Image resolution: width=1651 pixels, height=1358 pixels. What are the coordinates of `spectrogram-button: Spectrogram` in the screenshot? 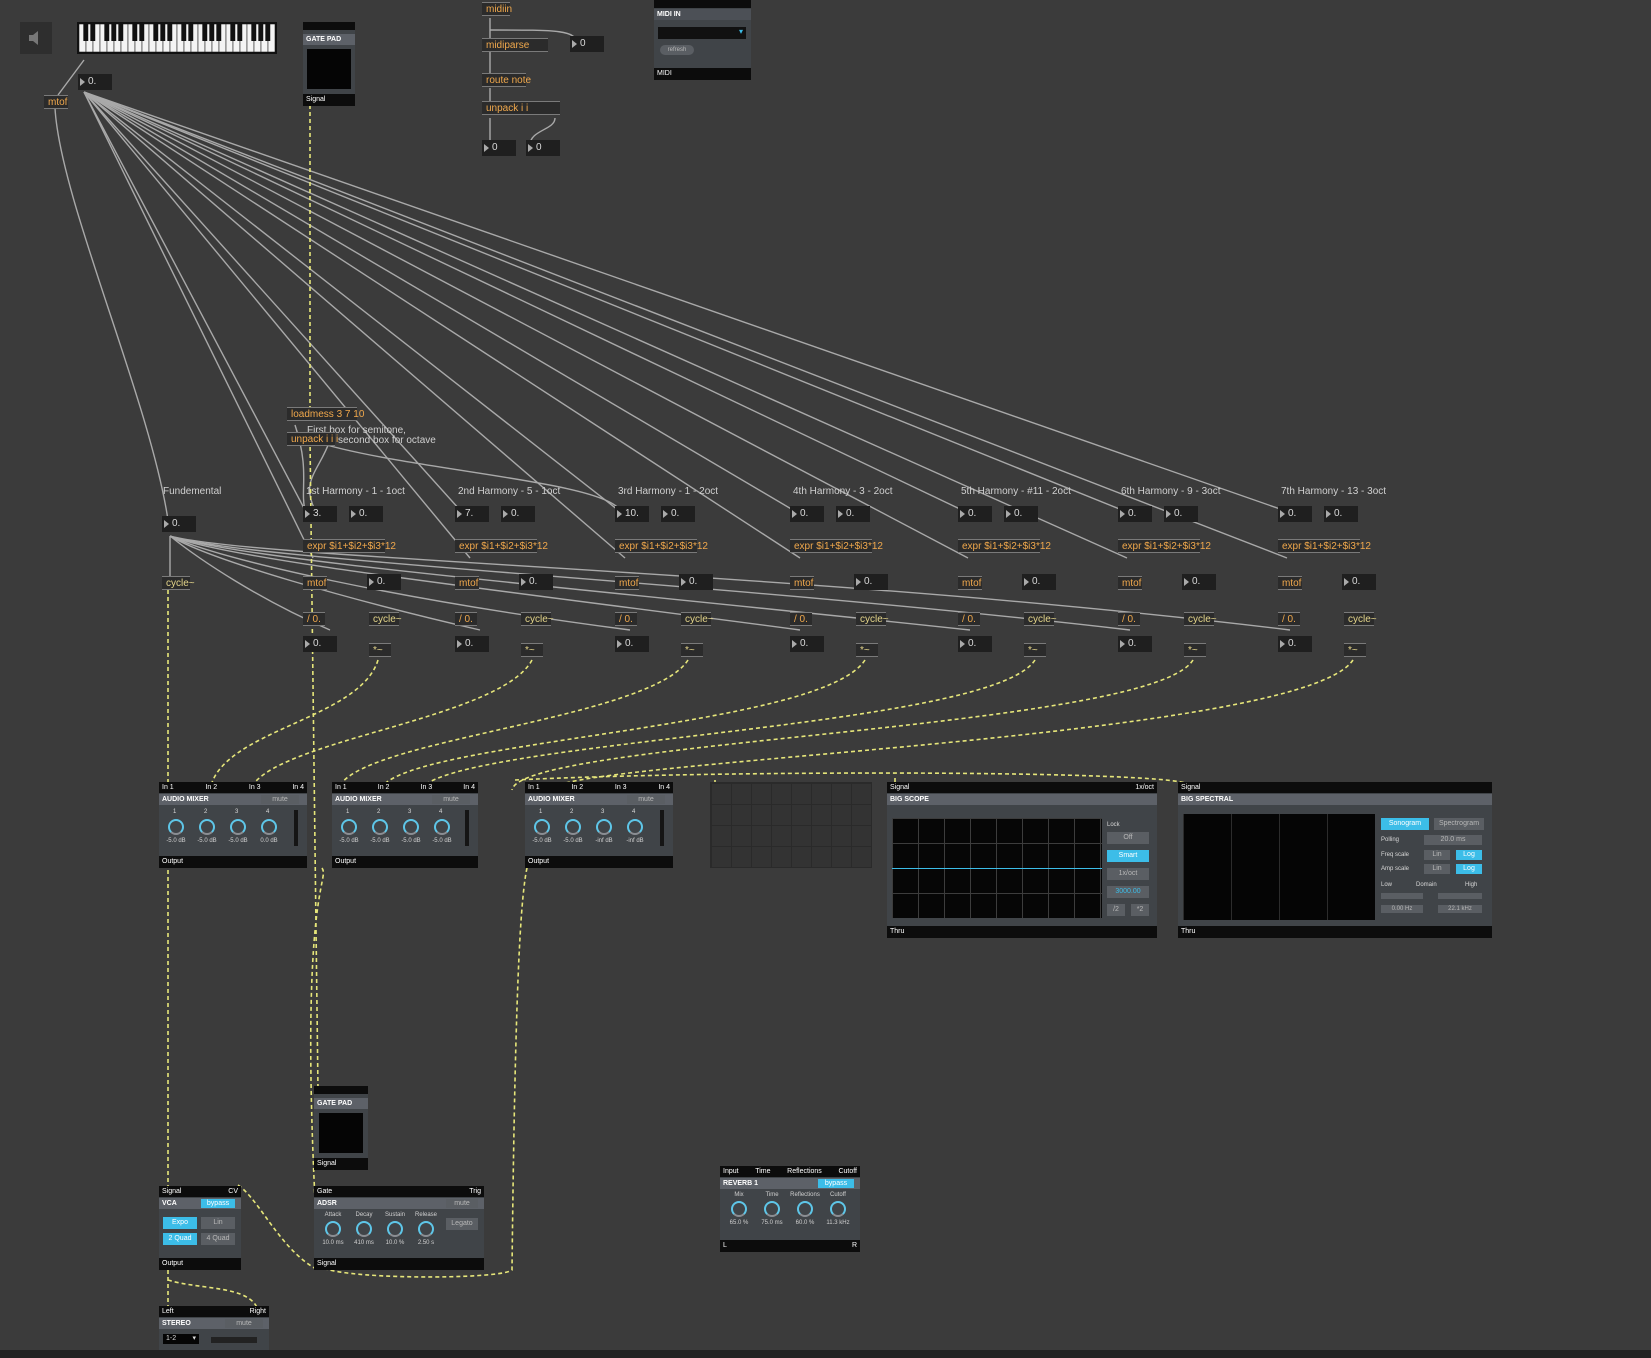 It's located at (1459, 824).